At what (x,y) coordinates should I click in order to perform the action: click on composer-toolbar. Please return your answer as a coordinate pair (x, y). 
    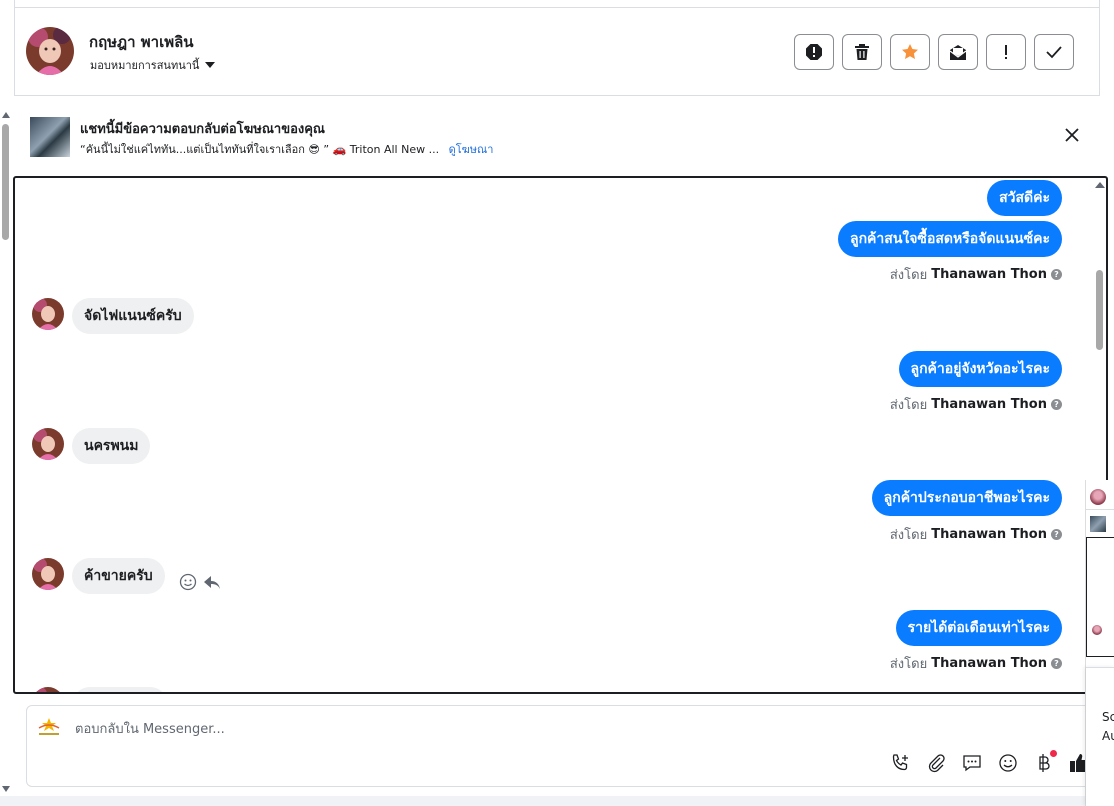
    Looking at the image, I should click on (990, 762).